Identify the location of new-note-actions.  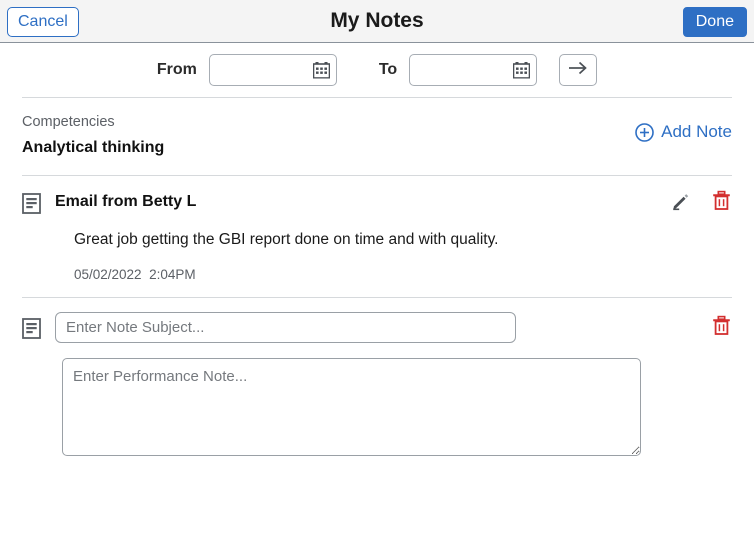
(721, 327).